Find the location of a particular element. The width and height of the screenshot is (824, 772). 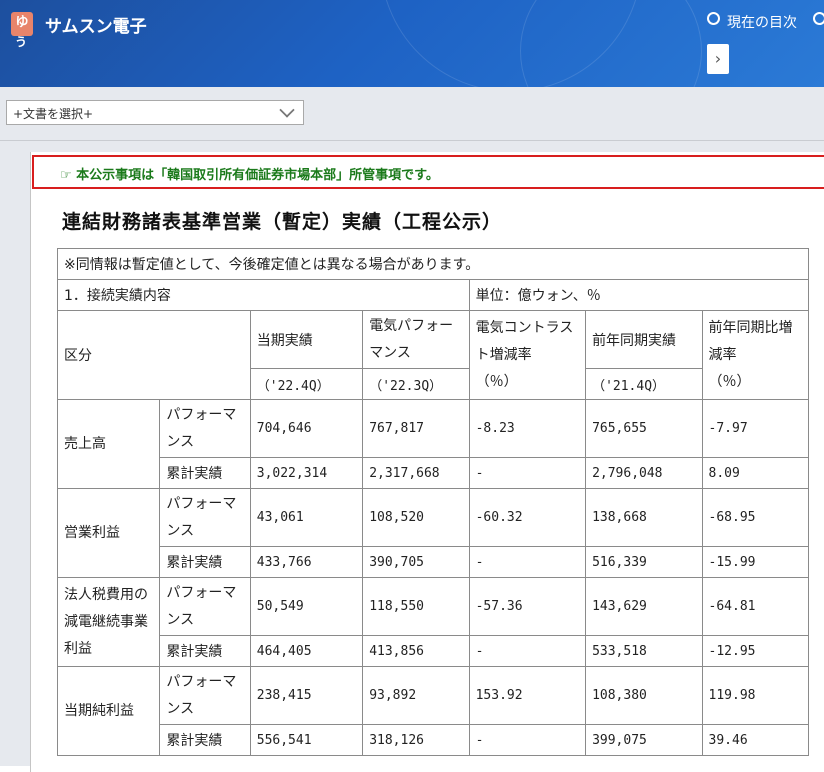

cell-prev-year: 138,668 is located at coordinates (644, 517).